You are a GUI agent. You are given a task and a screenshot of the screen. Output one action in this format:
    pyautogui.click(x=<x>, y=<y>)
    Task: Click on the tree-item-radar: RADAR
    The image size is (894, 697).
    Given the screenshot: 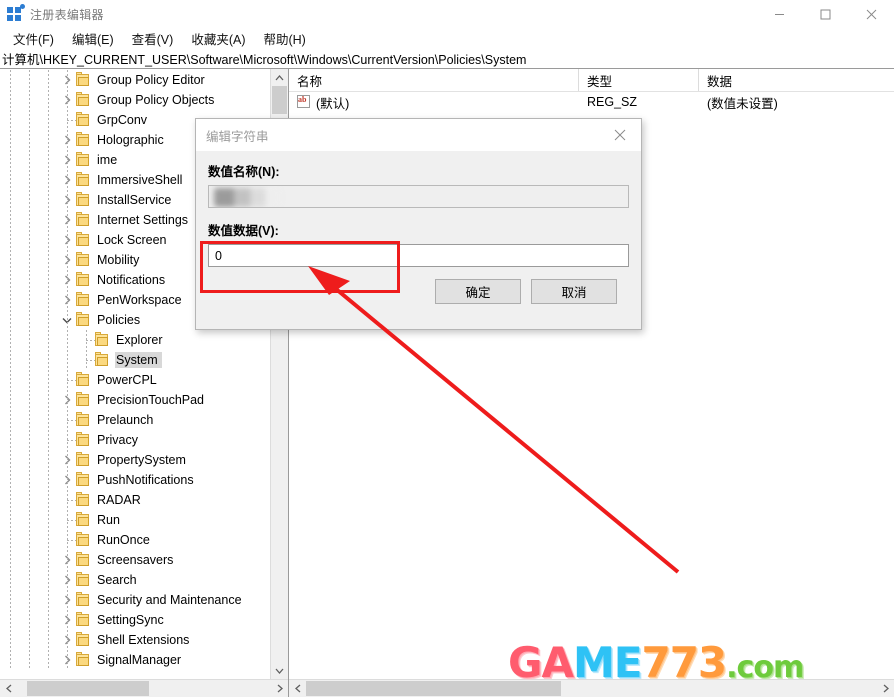 What is the action you would take?
    pyautogui.click(x=135, y=500)
    